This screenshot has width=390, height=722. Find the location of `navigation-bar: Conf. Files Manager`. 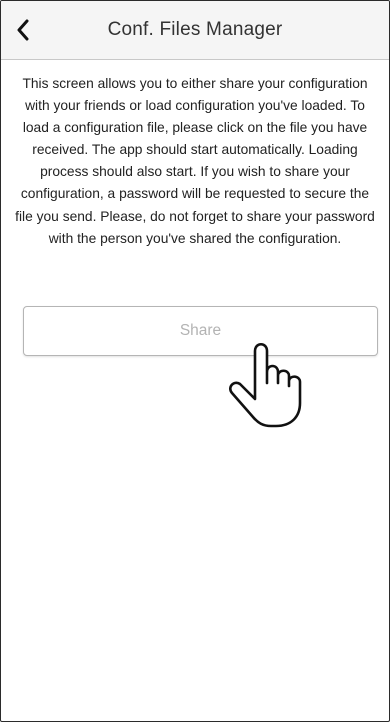

navigation-bar: Conf. Files Manager is located at coordinates (195, 30).